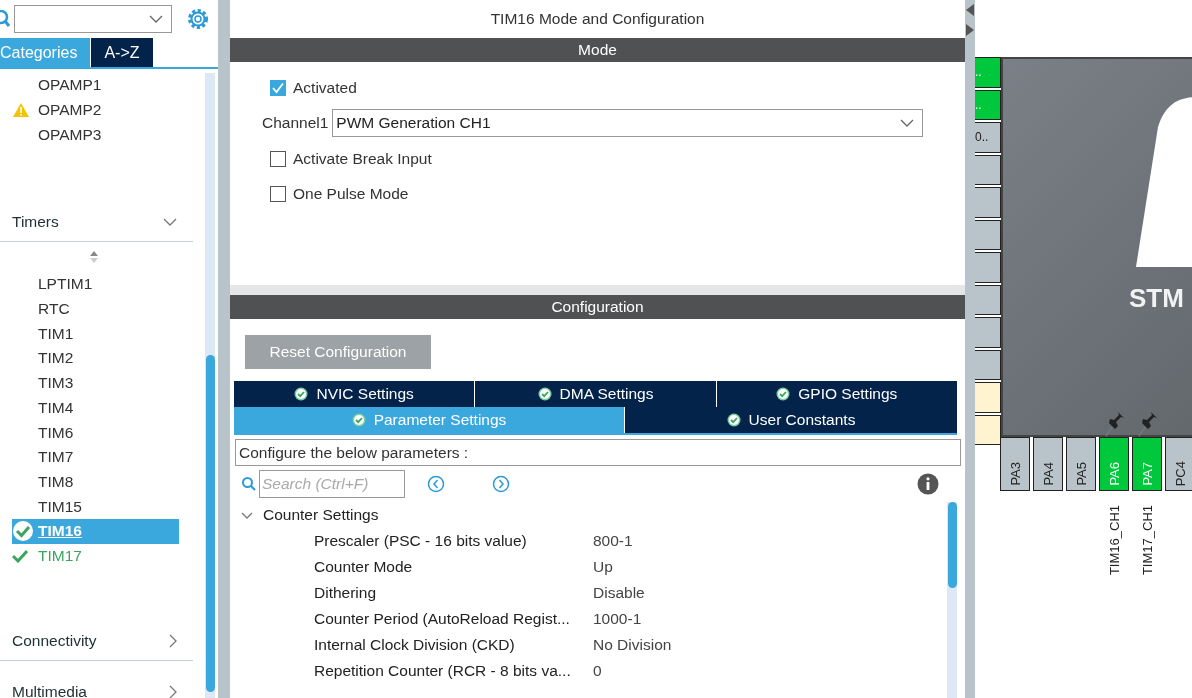  What do you see at coordinates (594, 515) in the screenshot?
I see `group-header: Counter Settings` at bounding box center [594, 515].